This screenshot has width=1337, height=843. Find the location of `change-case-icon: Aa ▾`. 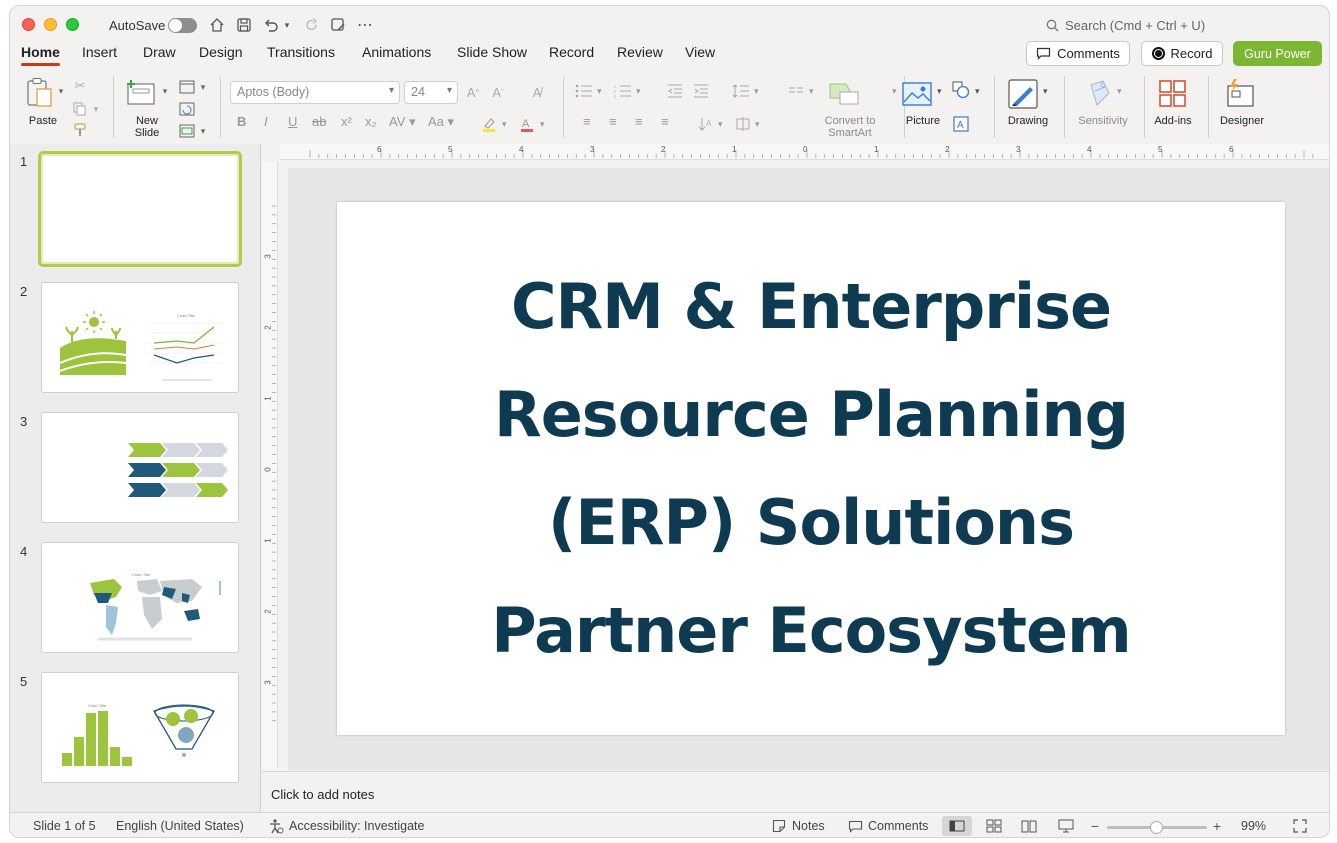

change-case-icon: Aa ▾ is located at coordinates (441, 122).